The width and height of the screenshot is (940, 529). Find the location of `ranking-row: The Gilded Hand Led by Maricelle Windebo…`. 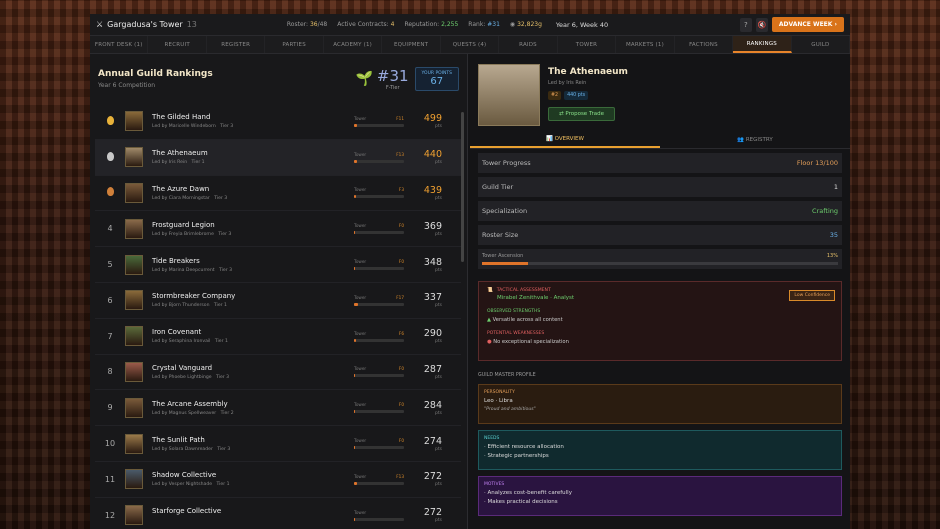

ranking-row: The Gilded Hand Led by Maricelle Windebo… is located at coordinates (278, 122).